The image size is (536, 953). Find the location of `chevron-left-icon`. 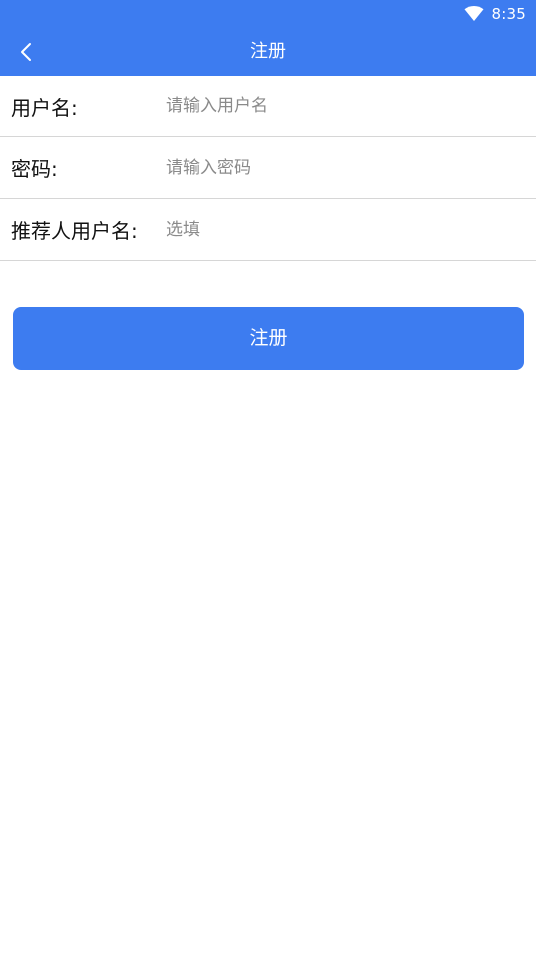

chevron-left-icon is located at coordinates (26, 52).